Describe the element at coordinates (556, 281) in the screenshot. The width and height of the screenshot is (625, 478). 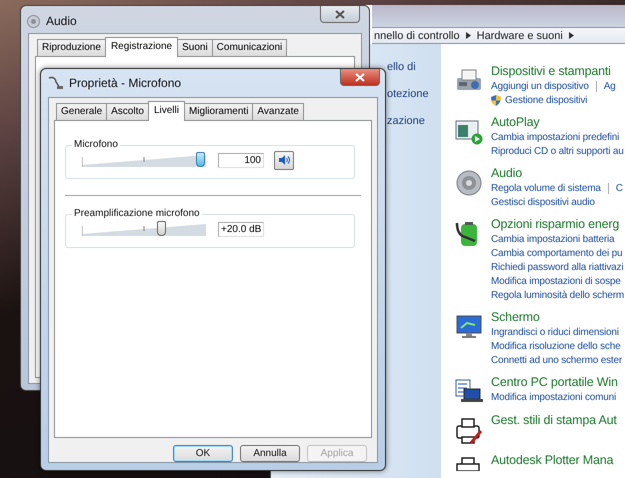
I see `task-link: Modifica impostazioni di sospe` at that location.